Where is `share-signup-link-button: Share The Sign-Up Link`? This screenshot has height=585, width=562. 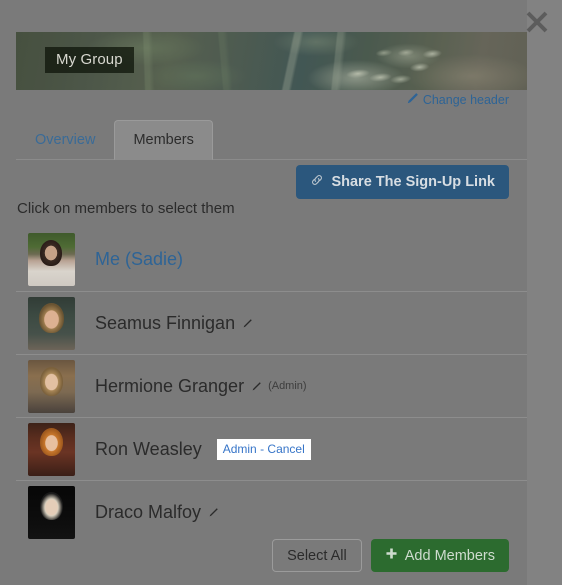
share-signup-link-button: Share The Sign-Up Link is located at coordinates (402, 182).